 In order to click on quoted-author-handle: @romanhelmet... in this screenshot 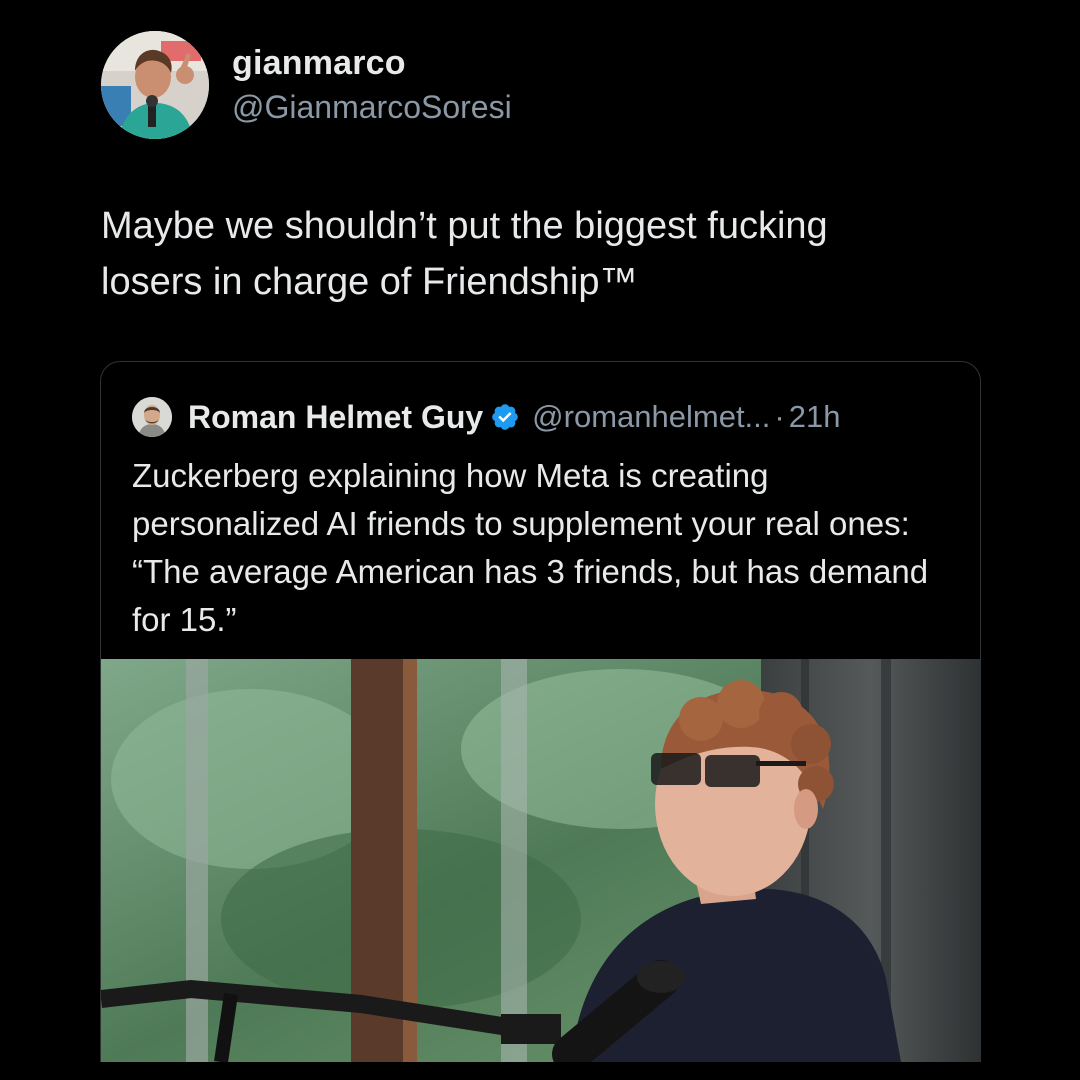, I will do `click(651, 417)`.